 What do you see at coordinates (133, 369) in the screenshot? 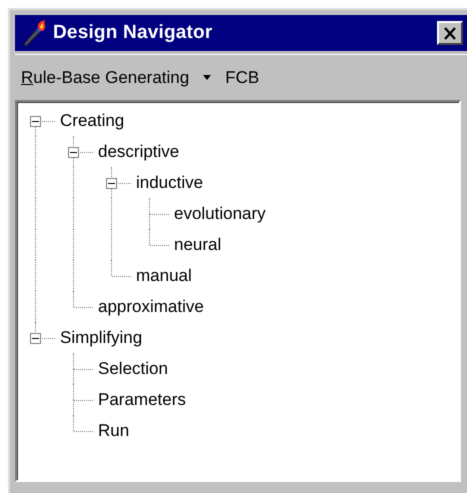
I see `tree-item: Selection` at bounding box center [133, 369].